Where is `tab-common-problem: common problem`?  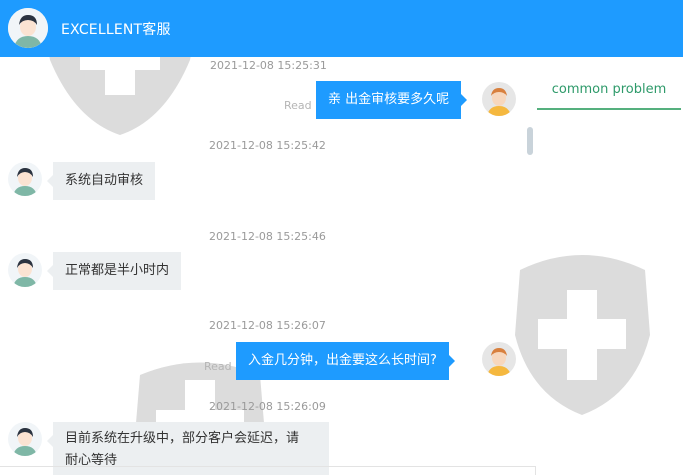 tab-common-problem: common problem is located at coordinates (609, 94).